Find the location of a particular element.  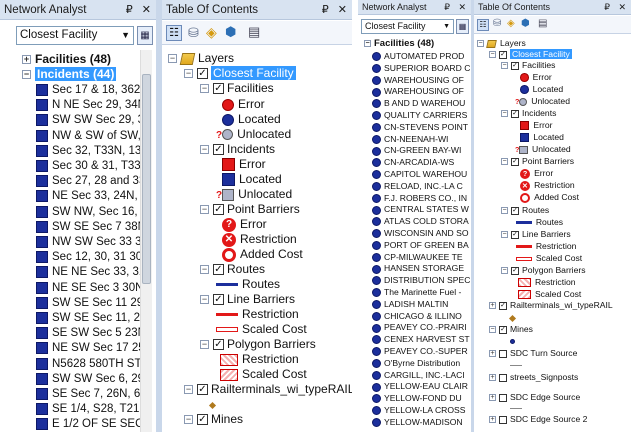

facility-list-item: CENEX HARVEST ST is located at coordinates (421, 339).